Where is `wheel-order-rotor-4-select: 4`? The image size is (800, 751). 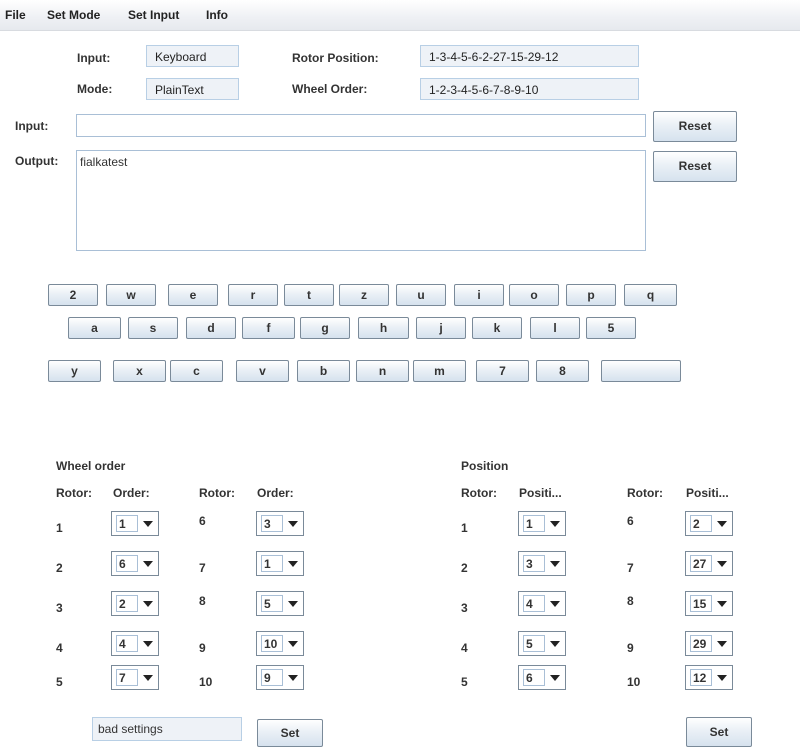 wheel-order-rotor-4-select: 4 is located at coordinates (135, 643).